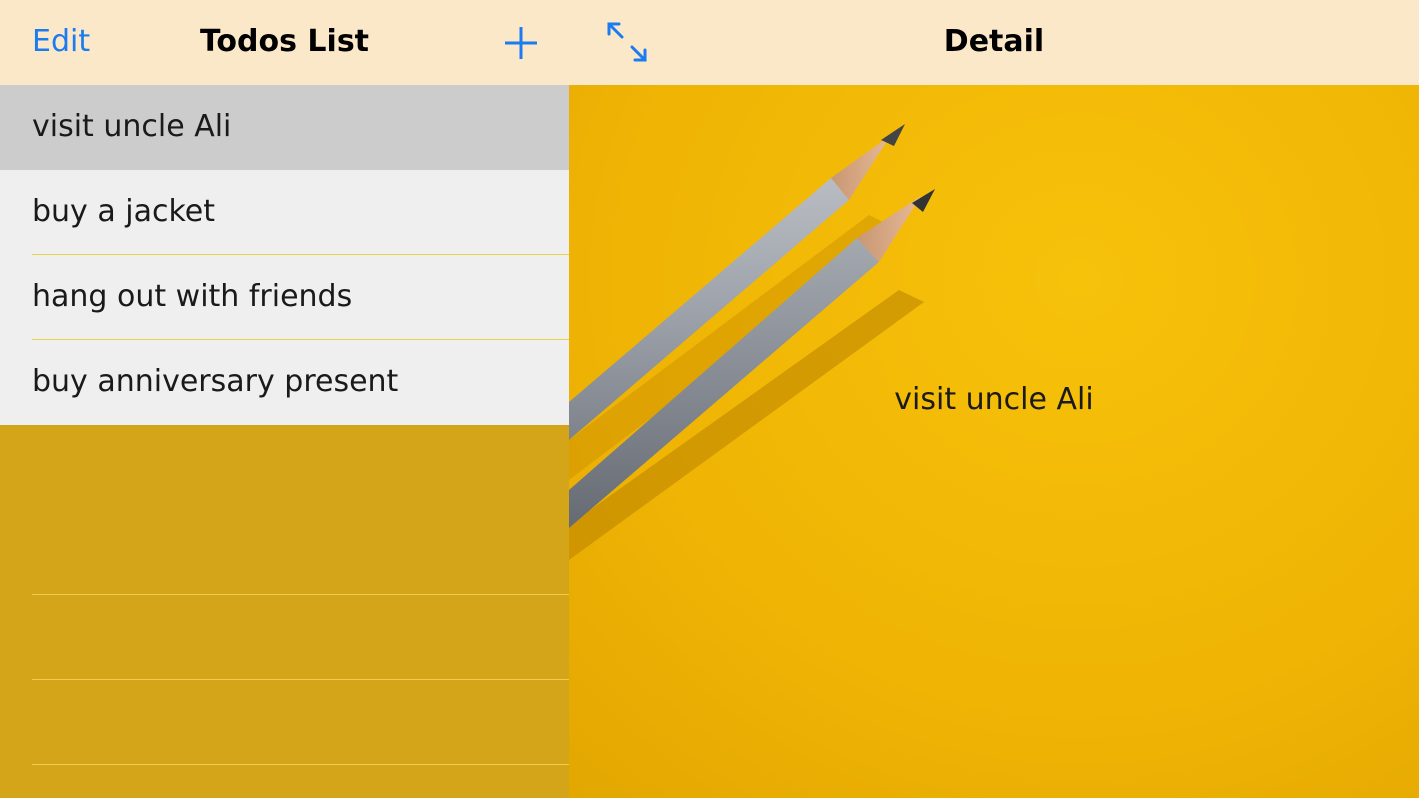  Describe the element at coordinates (132, 126) in the screenshot. I see `todo-label: visit uncle Ali` at that location.